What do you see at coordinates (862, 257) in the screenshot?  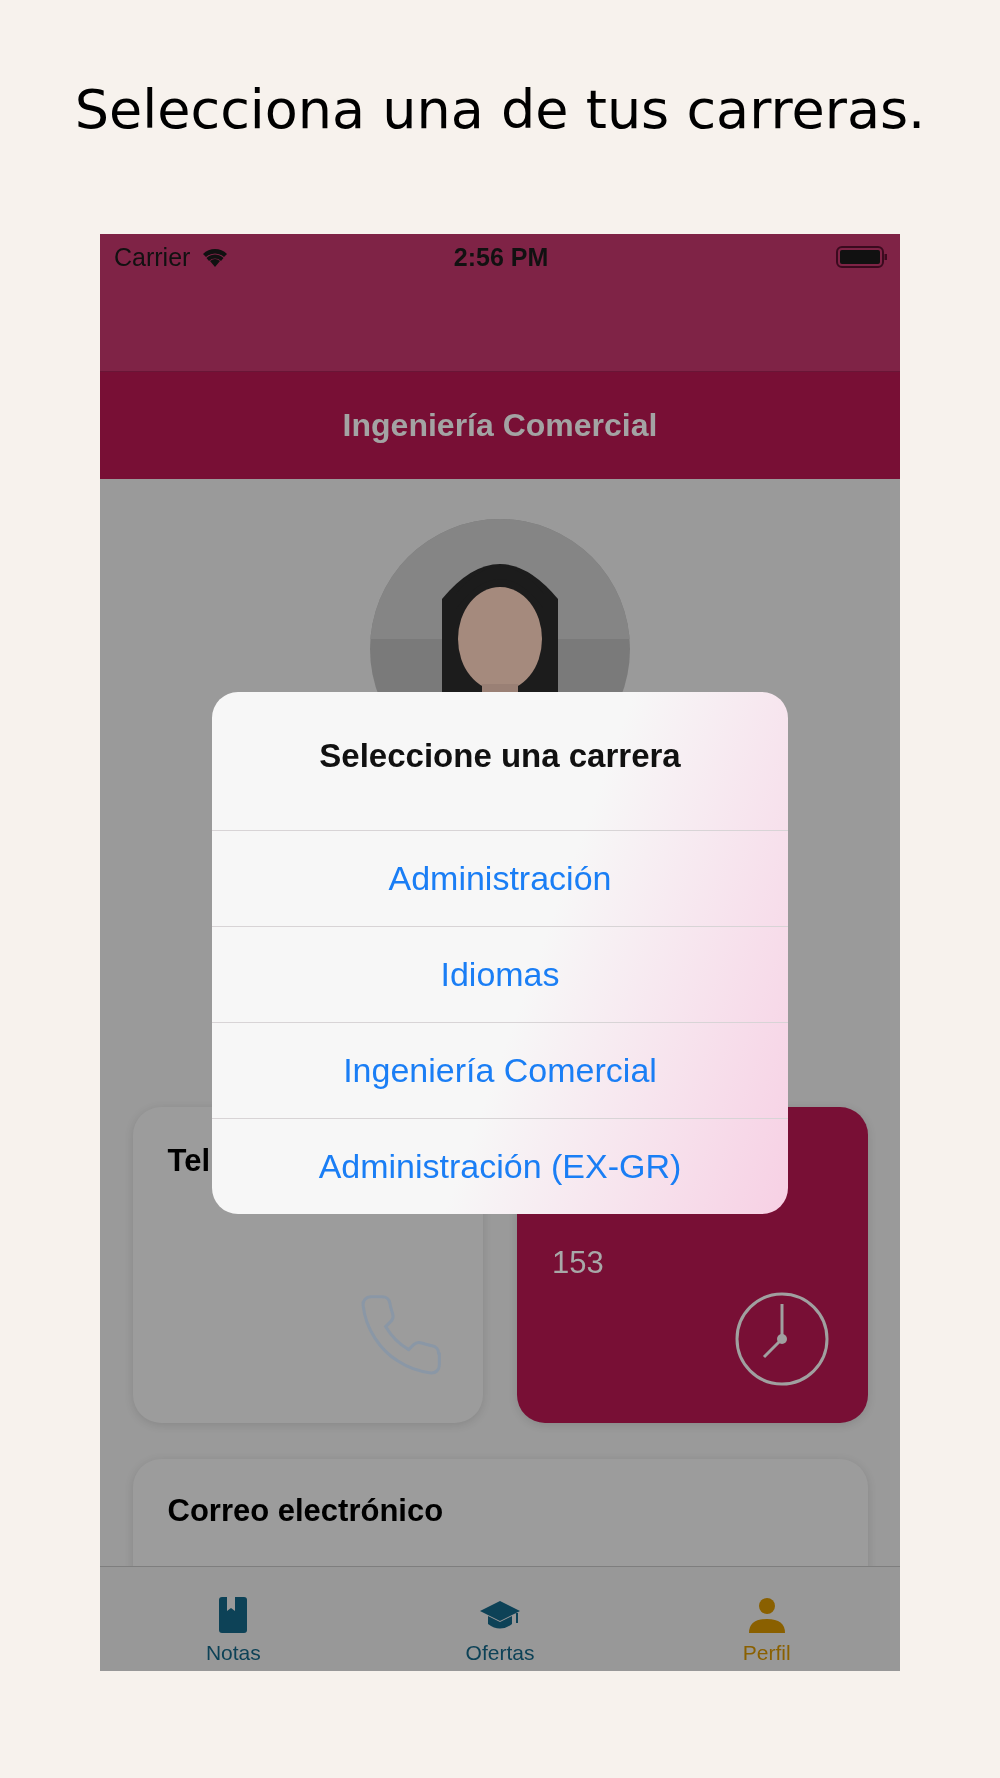 I see `battery-icon` at bounding box center [862, 257].